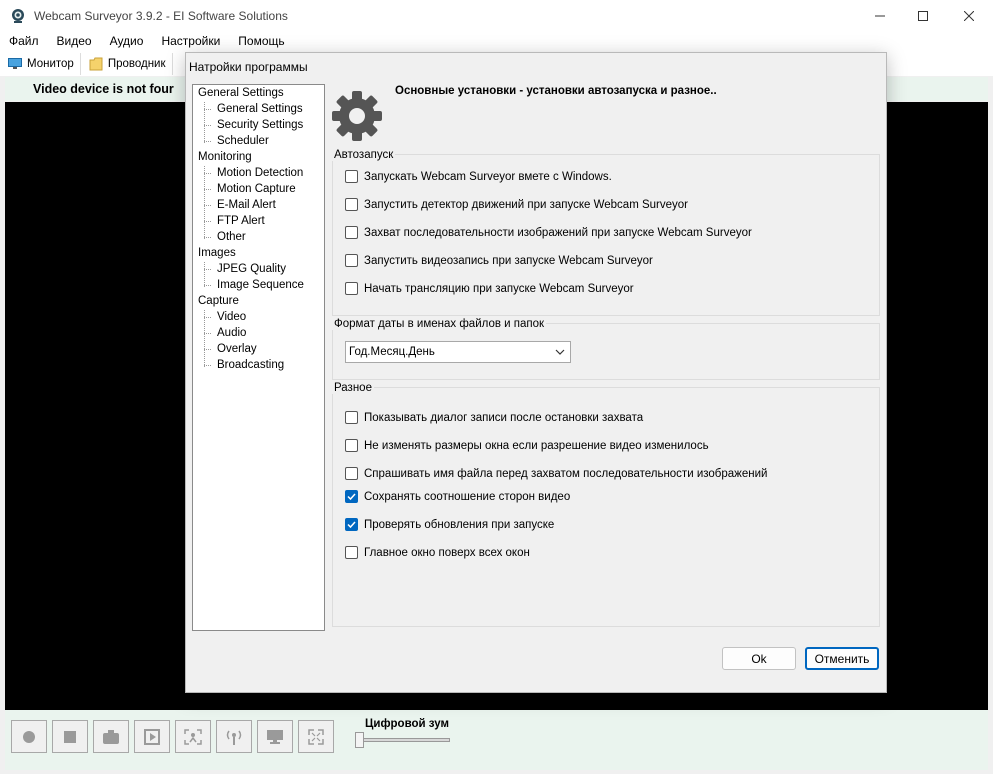  Describe the element at coordinates (260, 109) in the screenshot. I see `tree-item-general-settings: General Settings` at that location.